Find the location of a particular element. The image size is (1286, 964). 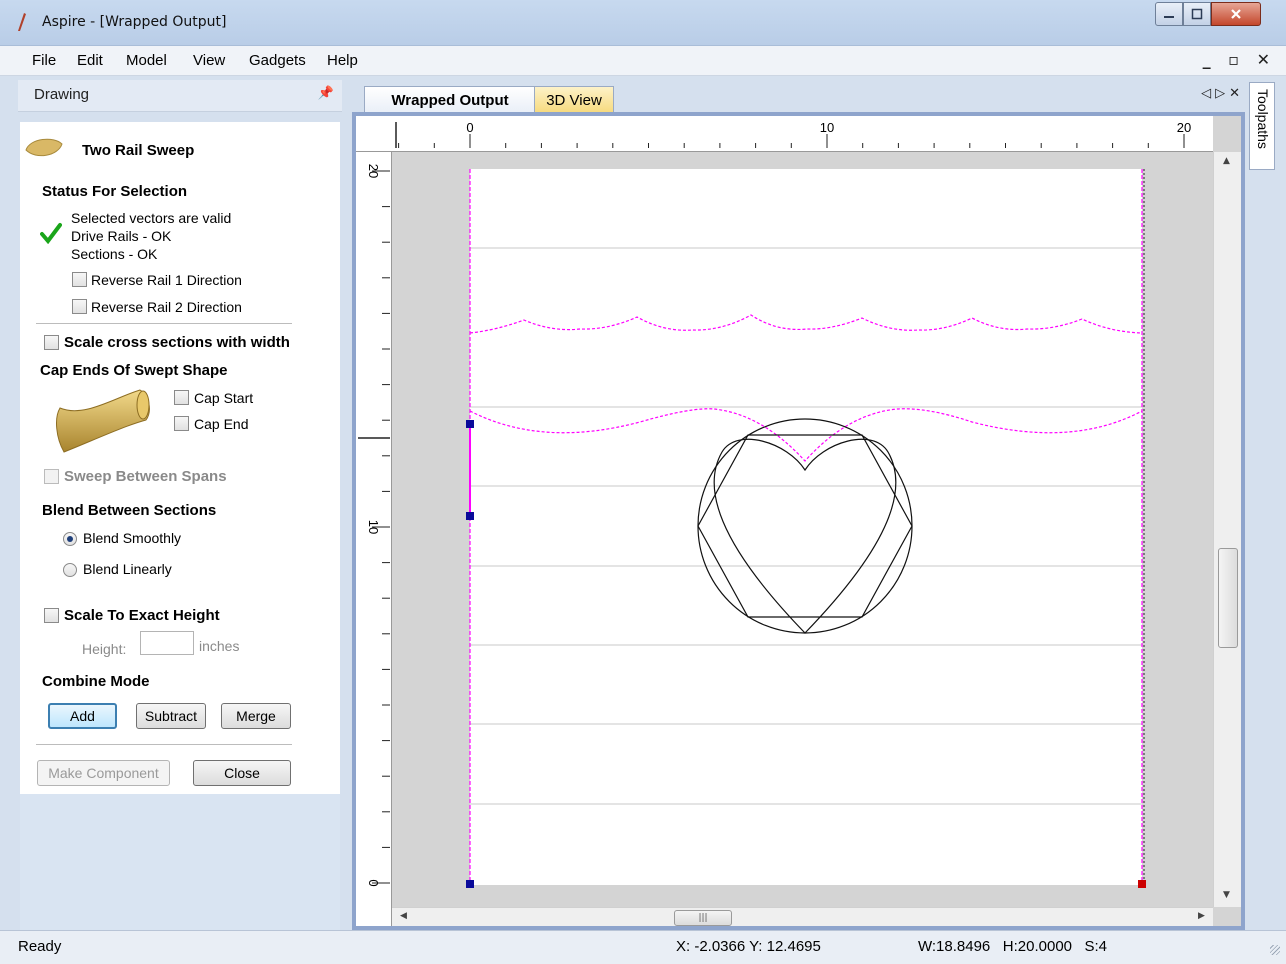

height-input is located at coordinates (167, 643).